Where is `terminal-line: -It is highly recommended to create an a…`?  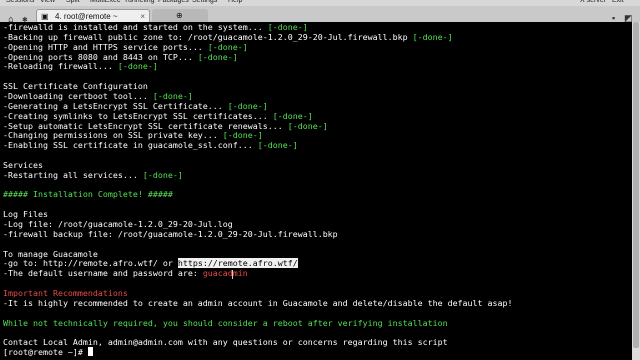
terminal-line: -It is highly recommended to create an a… is located at coordinates (258, 303).